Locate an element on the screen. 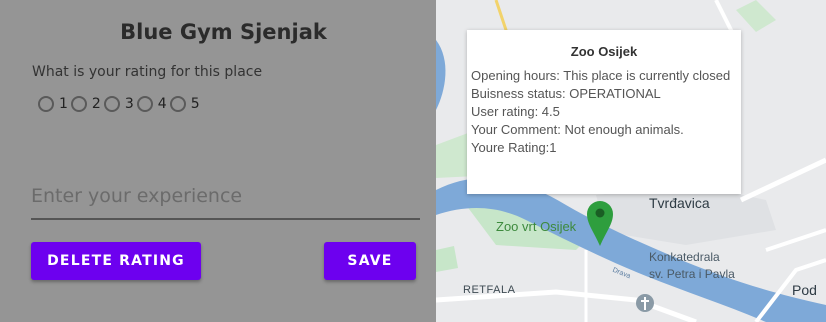 This screenshot has height=322, width=826. rating-option-4: 4 is located at coordinates (151, 104).